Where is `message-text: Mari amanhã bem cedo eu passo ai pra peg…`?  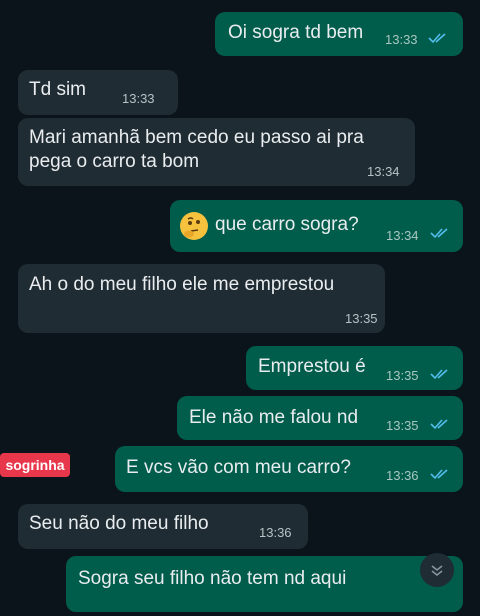 message-text: Mari amanhã bem cedo eu passo ai pra peg… is located at coordinates (196, 149).